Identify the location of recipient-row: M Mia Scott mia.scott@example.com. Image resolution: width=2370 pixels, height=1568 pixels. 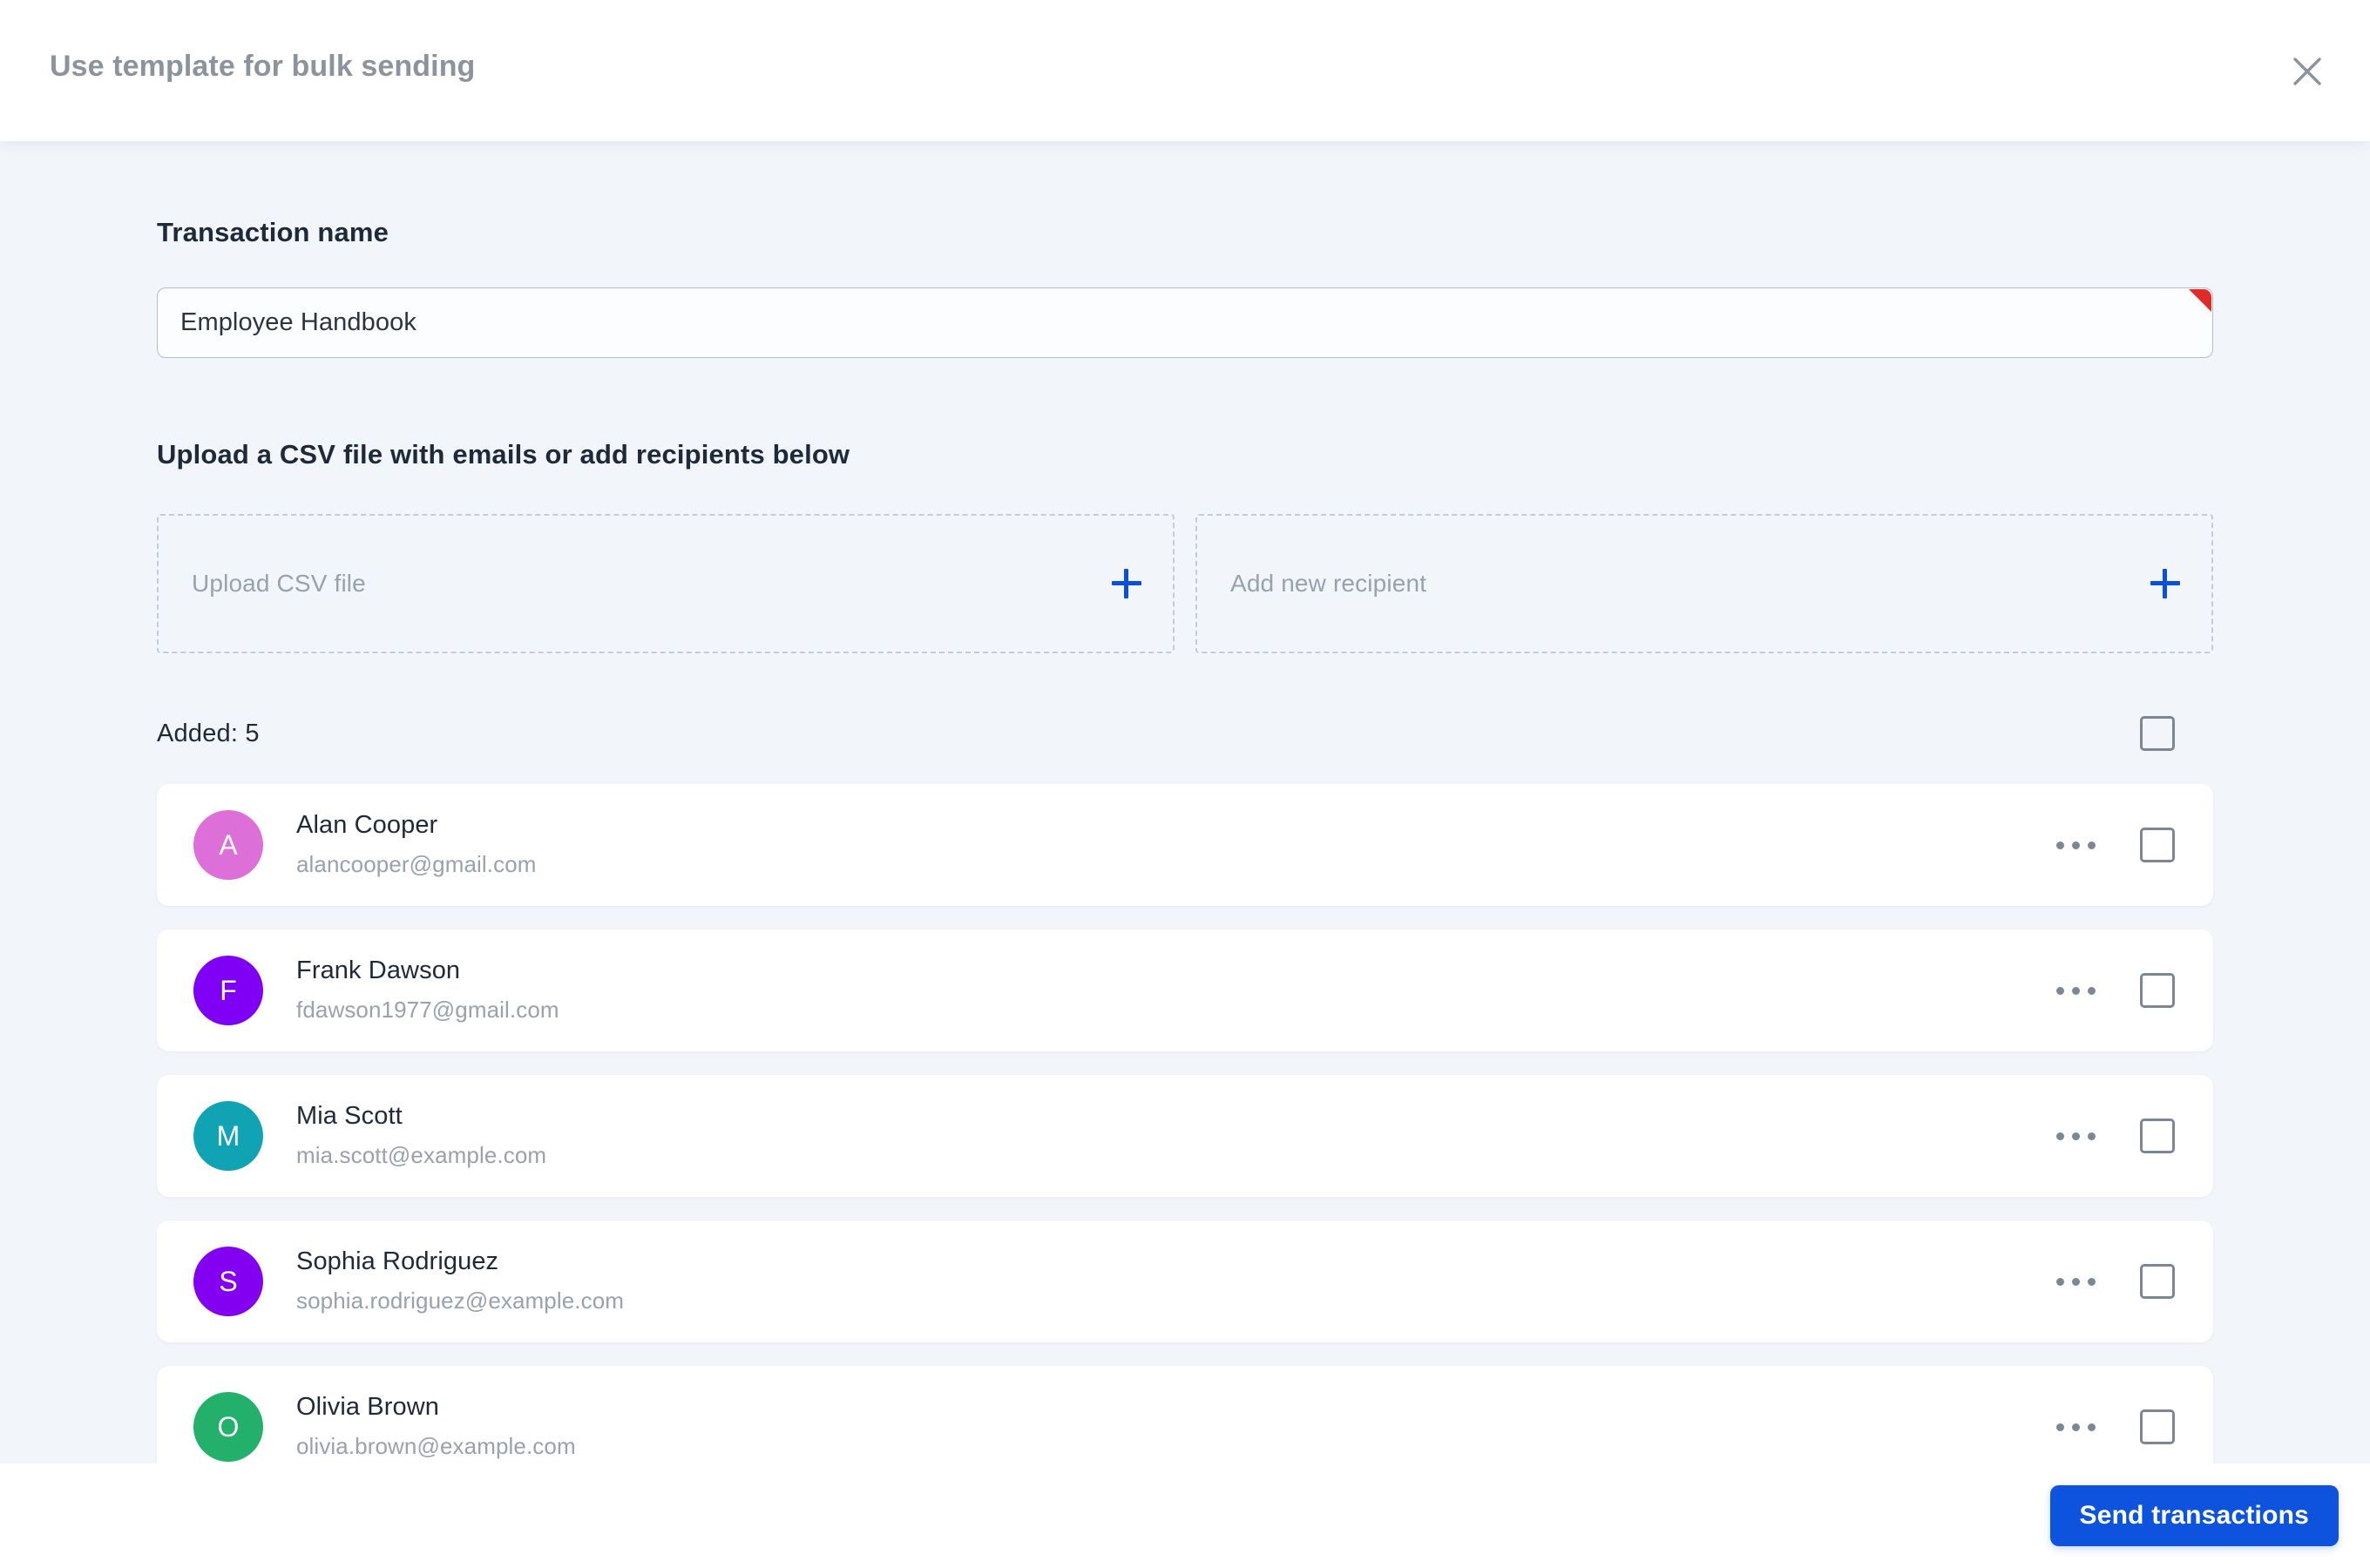
(1185, 1136).